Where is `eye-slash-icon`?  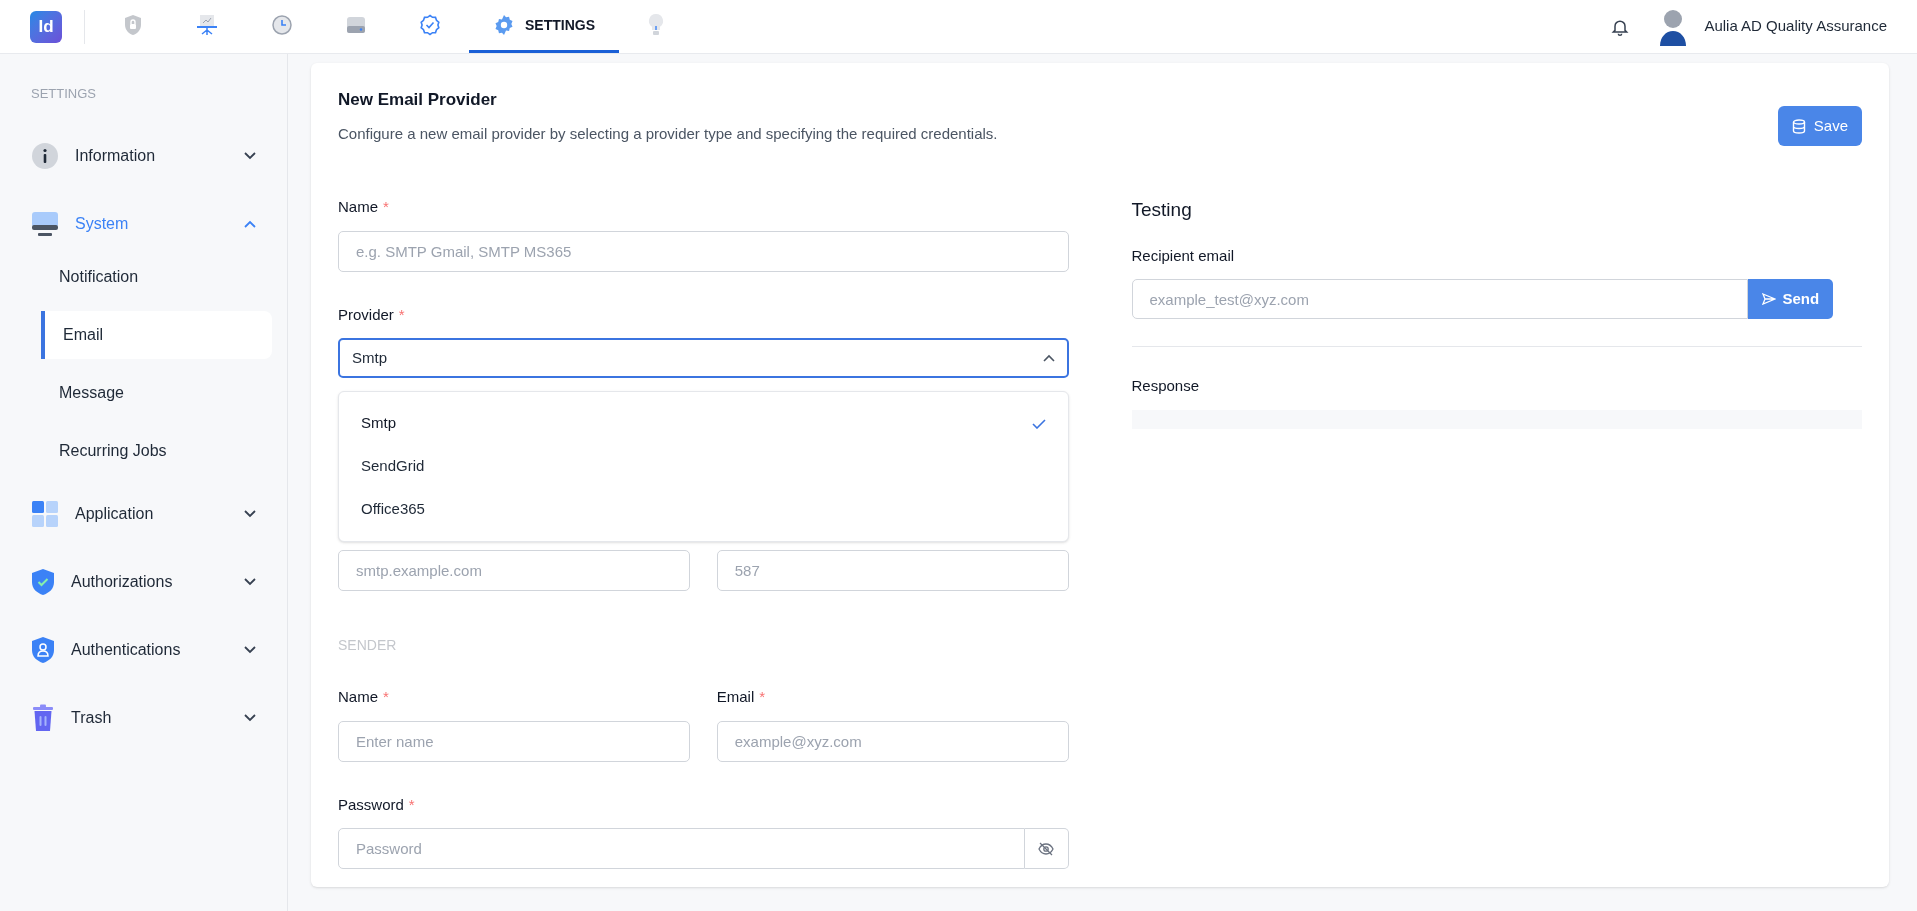
eye-slash-icon is located at coordinates (1046, 848).